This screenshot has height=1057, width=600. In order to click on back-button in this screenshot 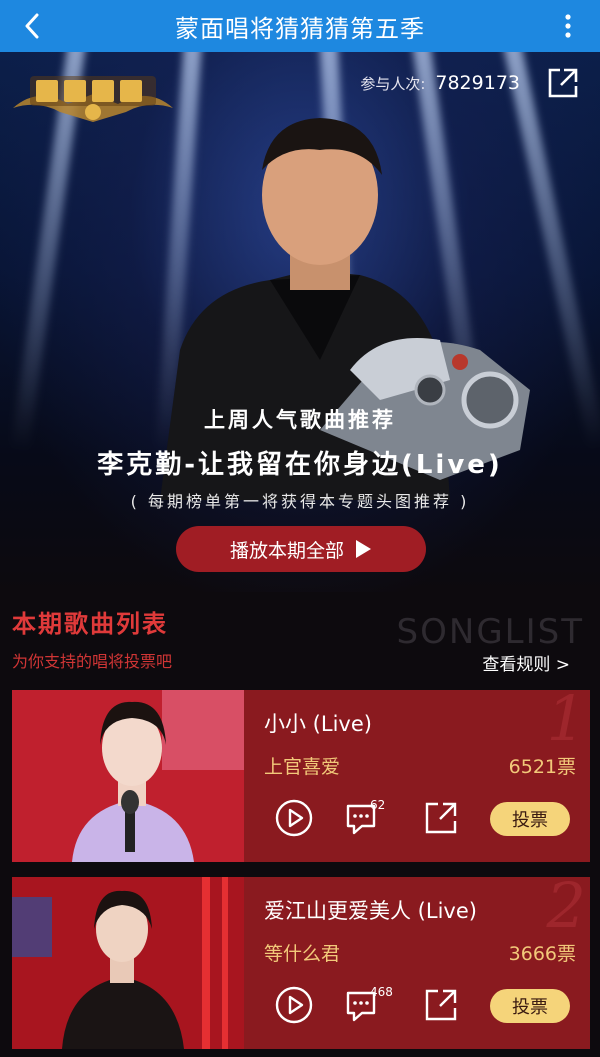, I will do `click(32, 26)`.